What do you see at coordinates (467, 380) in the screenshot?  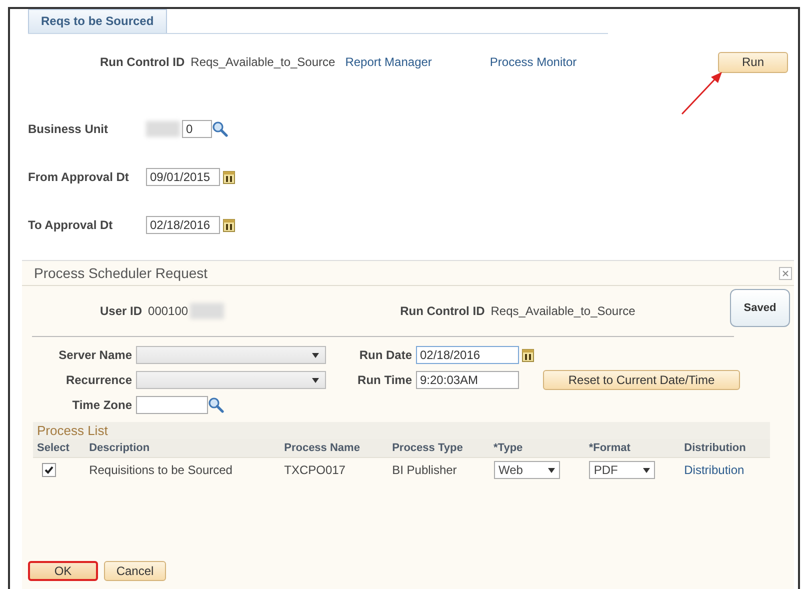 I see `run-time-field: 9:20:03AM` at bounding box center [467, 380].